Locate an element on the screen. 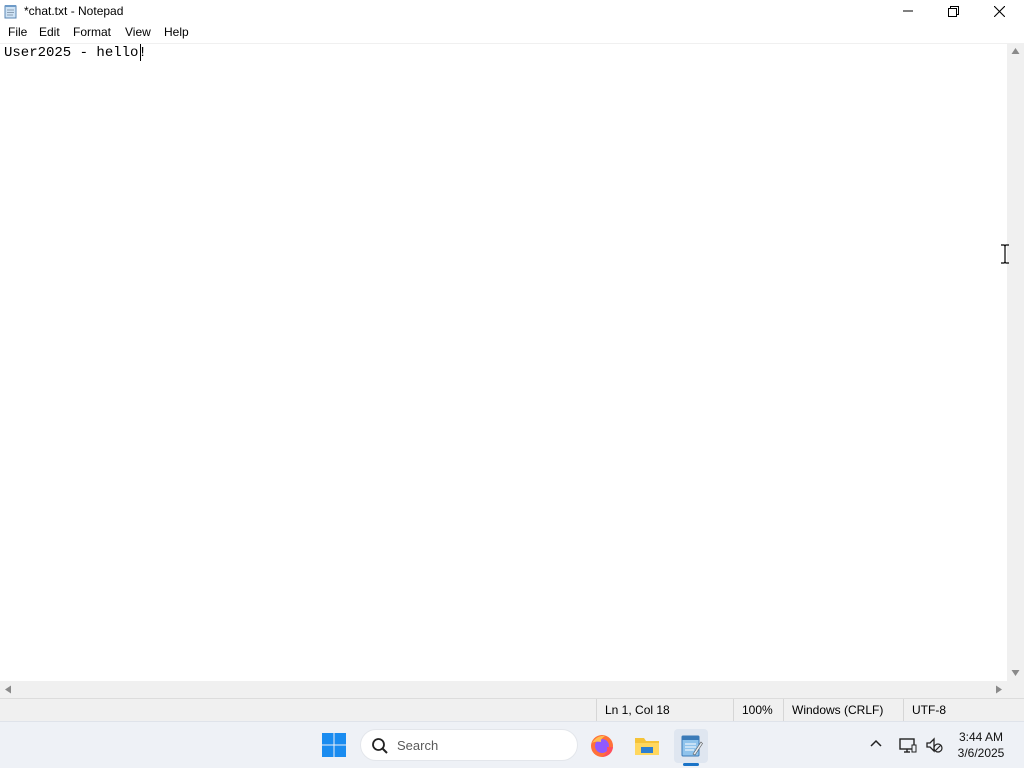  menu-format: Format is located at coordinates (92, 32).